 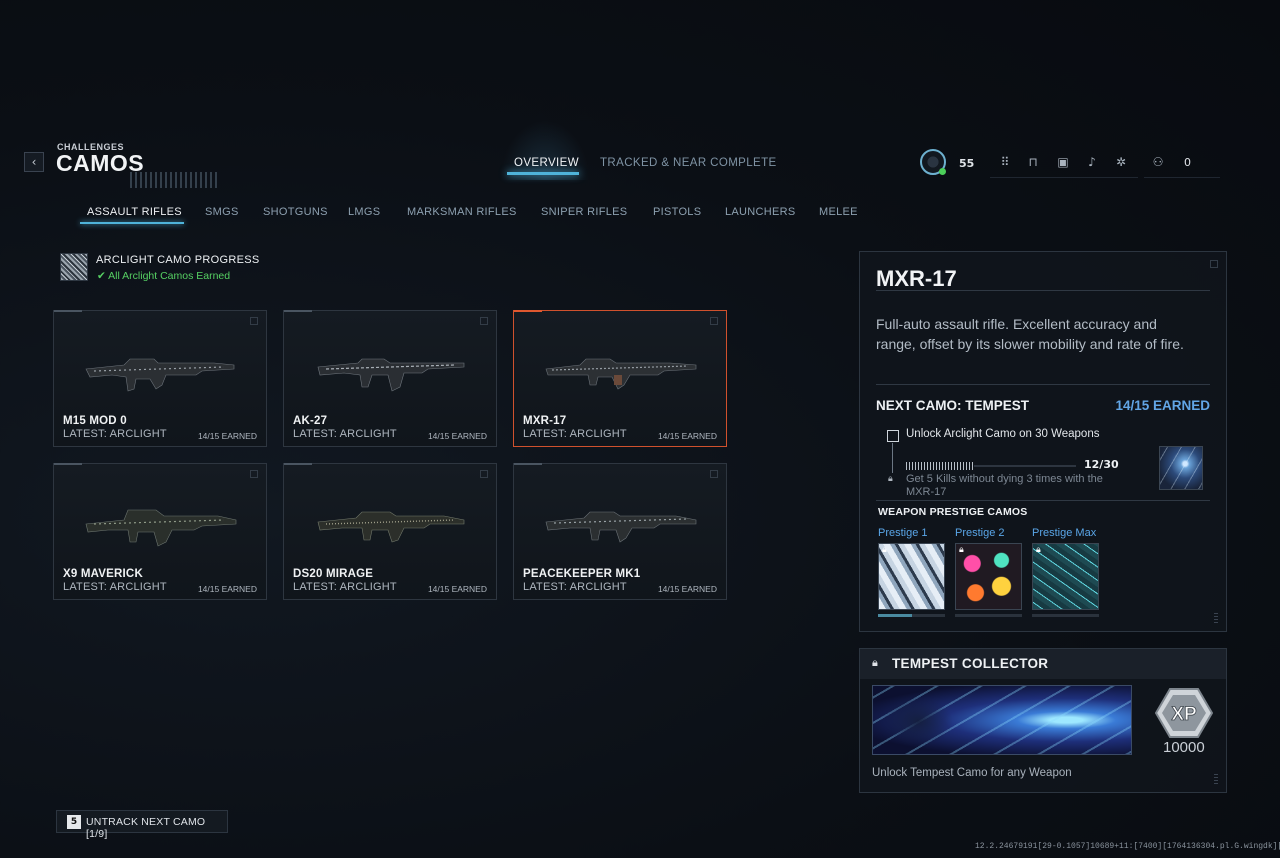 What do you see at coordinates (222, 212) in the screenshot?
I see `tab-smgs: SMGS` at bounding box center [222, 212].